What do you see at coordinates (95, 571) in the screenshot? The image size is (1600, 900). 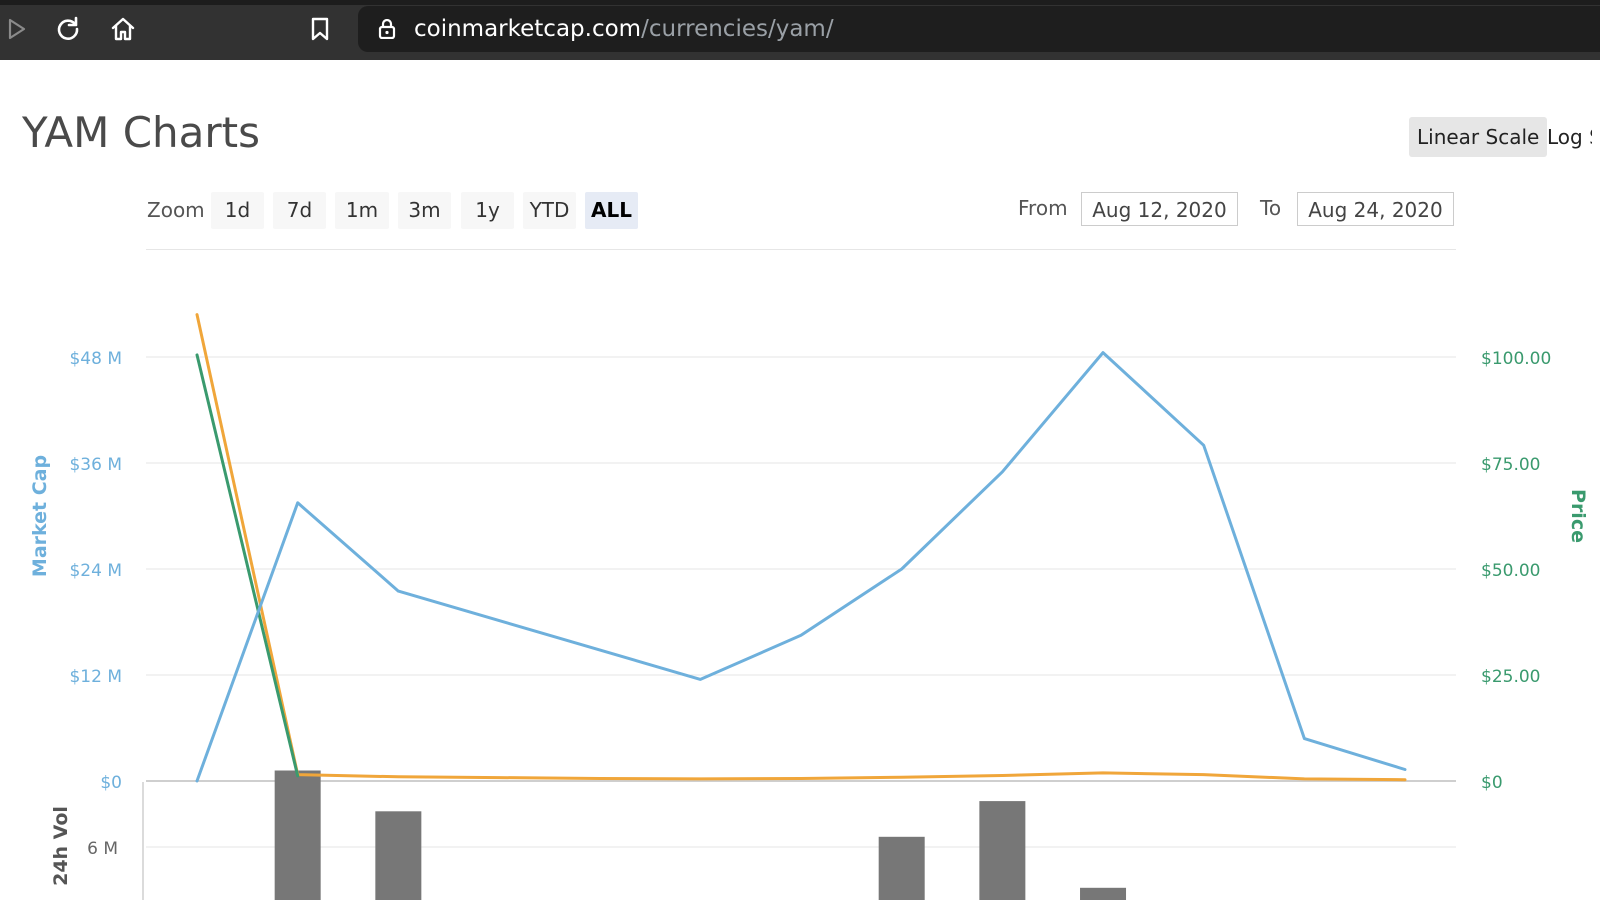 I see `left-axis-tick-label: $24 M` at bounding box center [95, 571].